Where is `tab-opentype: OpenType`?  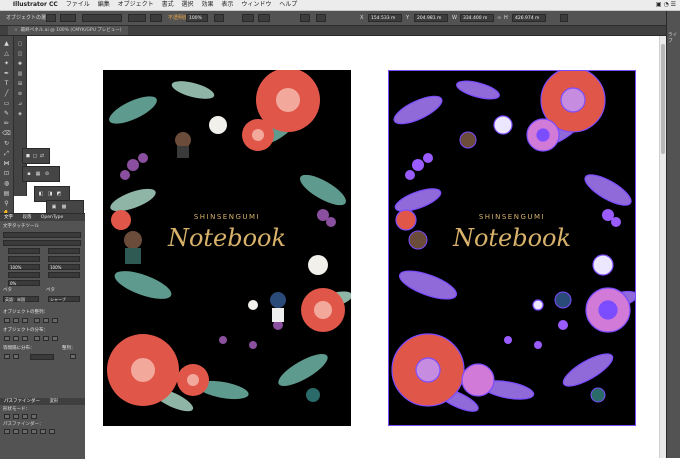
tab-opentype: OpenType is located at coordinates (52, 217).